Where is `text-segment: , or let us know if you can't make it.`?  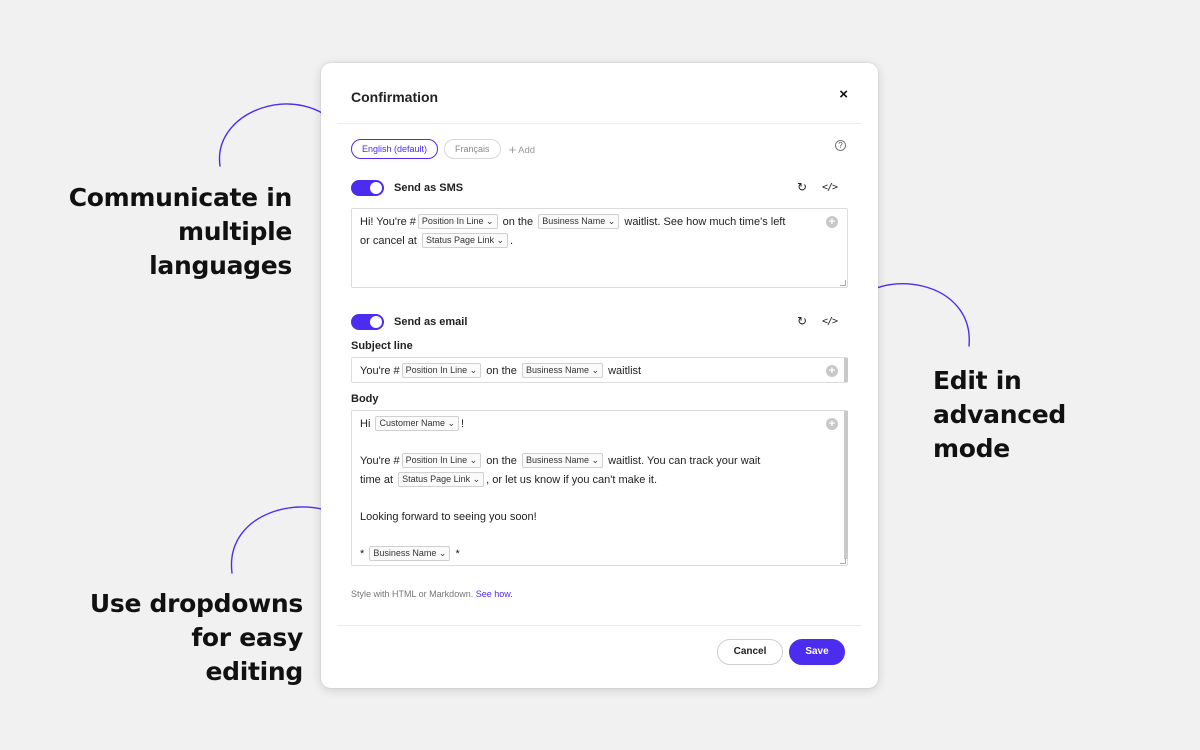 text-segment: , or let us know if you can't make it. is located at coordinates (572, 479).